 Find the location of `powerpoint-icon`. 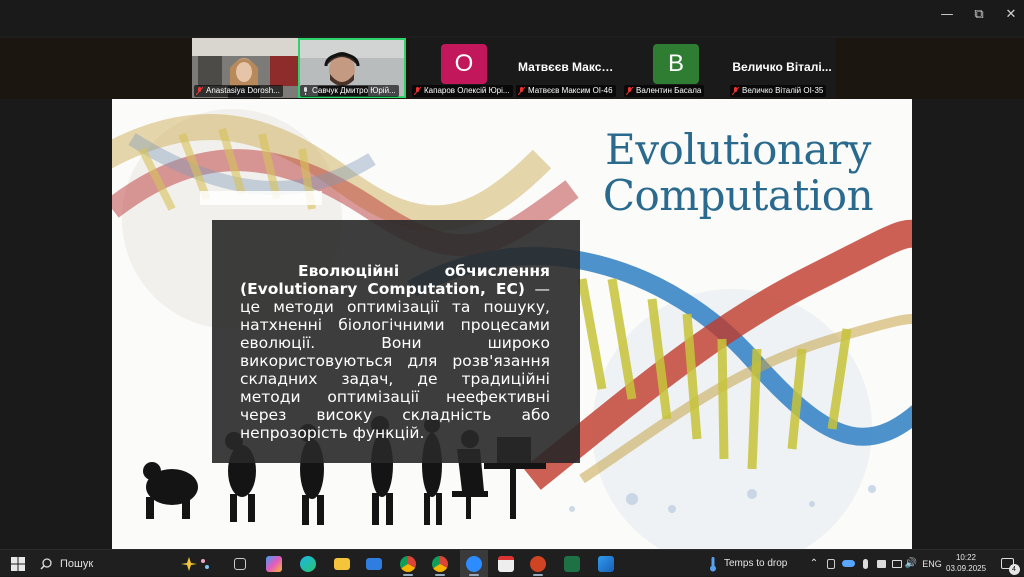

powerpoint-icon is located at coordinates (538, 563).